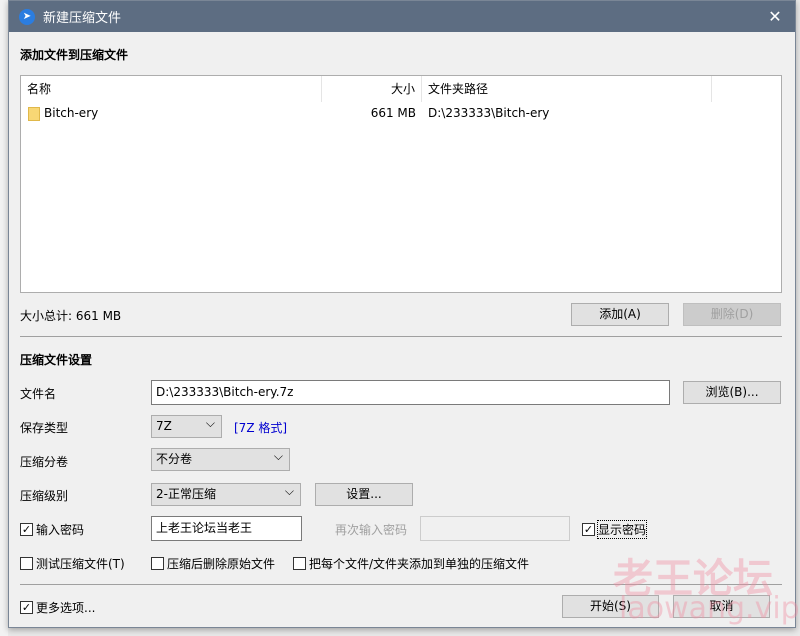 Image resolution: width=800 pixels, height=636 pixels. I want to click on column-path: 文件夹路径, so click(567, 89).